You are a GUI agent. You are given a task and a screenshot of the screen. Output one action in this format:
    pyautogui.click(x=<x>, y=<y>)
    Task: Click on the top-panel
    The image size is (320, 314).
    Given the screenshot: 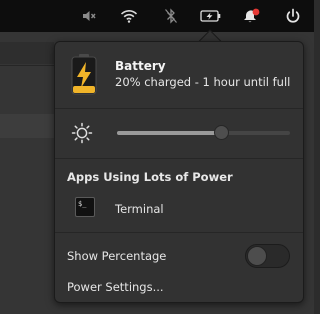 What is the action you would take?
    pyautogui.click(x=157, y=16)
    